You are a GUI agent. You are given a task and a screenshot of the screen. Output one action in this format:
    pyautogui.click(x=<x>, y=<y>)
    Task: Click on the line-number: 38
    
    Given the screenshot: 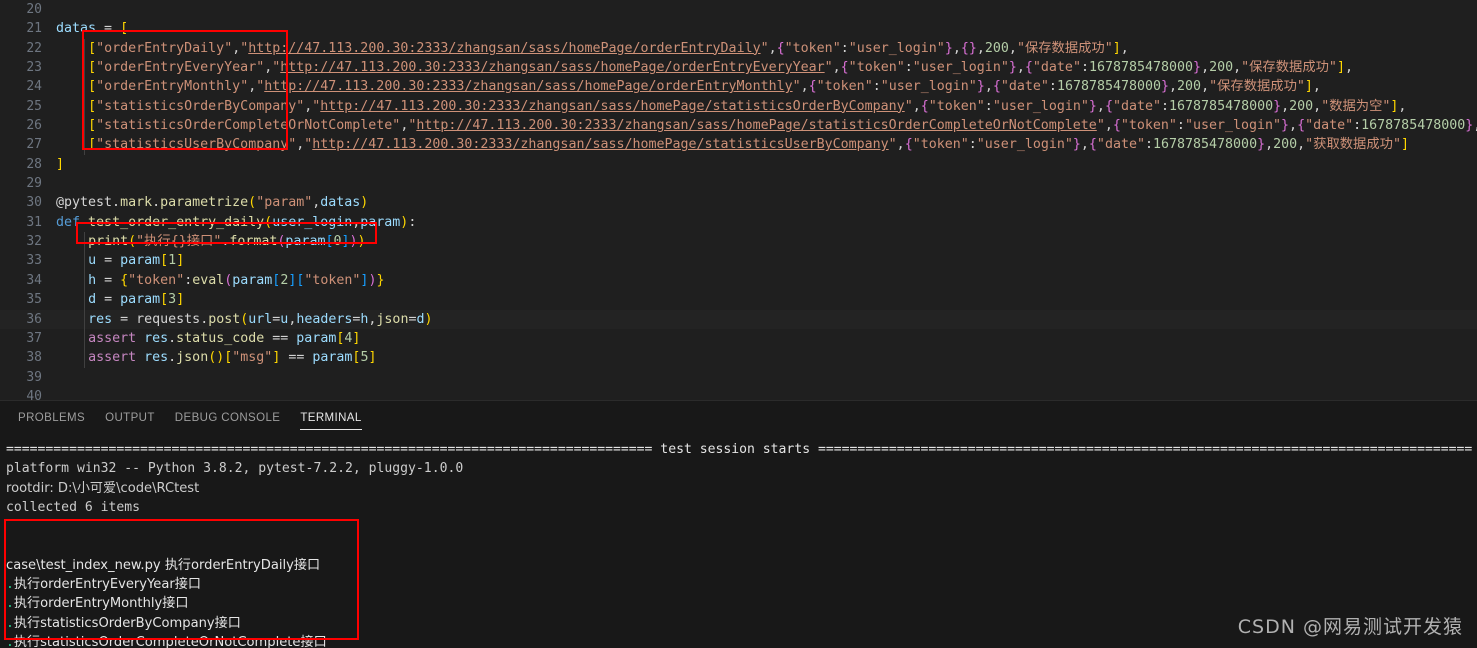 What is the action you would take?
    pyautogui.click(x=34, y=358)
    